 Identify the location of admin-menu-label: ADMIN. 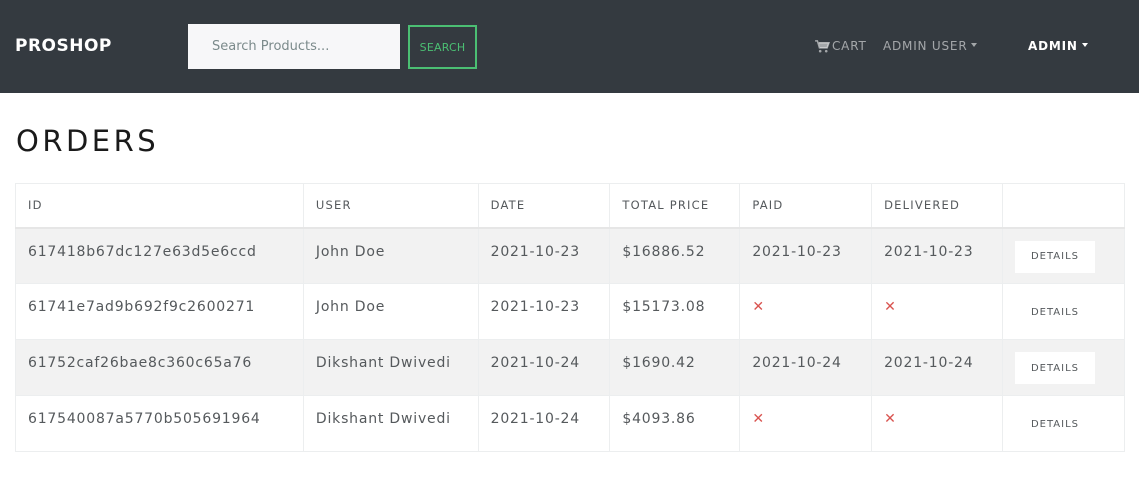
(1053, 46).